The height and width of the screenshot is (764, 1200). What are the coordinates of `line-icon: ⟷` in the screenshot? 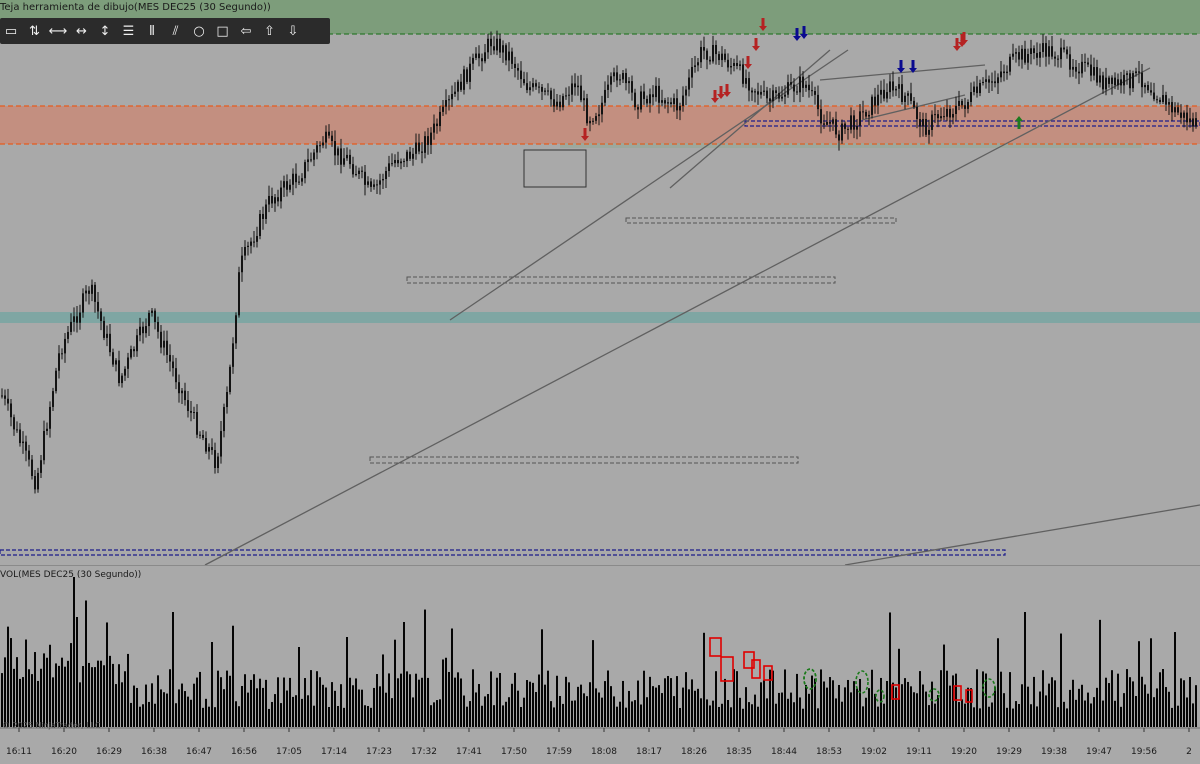 It's located at (58, 31).